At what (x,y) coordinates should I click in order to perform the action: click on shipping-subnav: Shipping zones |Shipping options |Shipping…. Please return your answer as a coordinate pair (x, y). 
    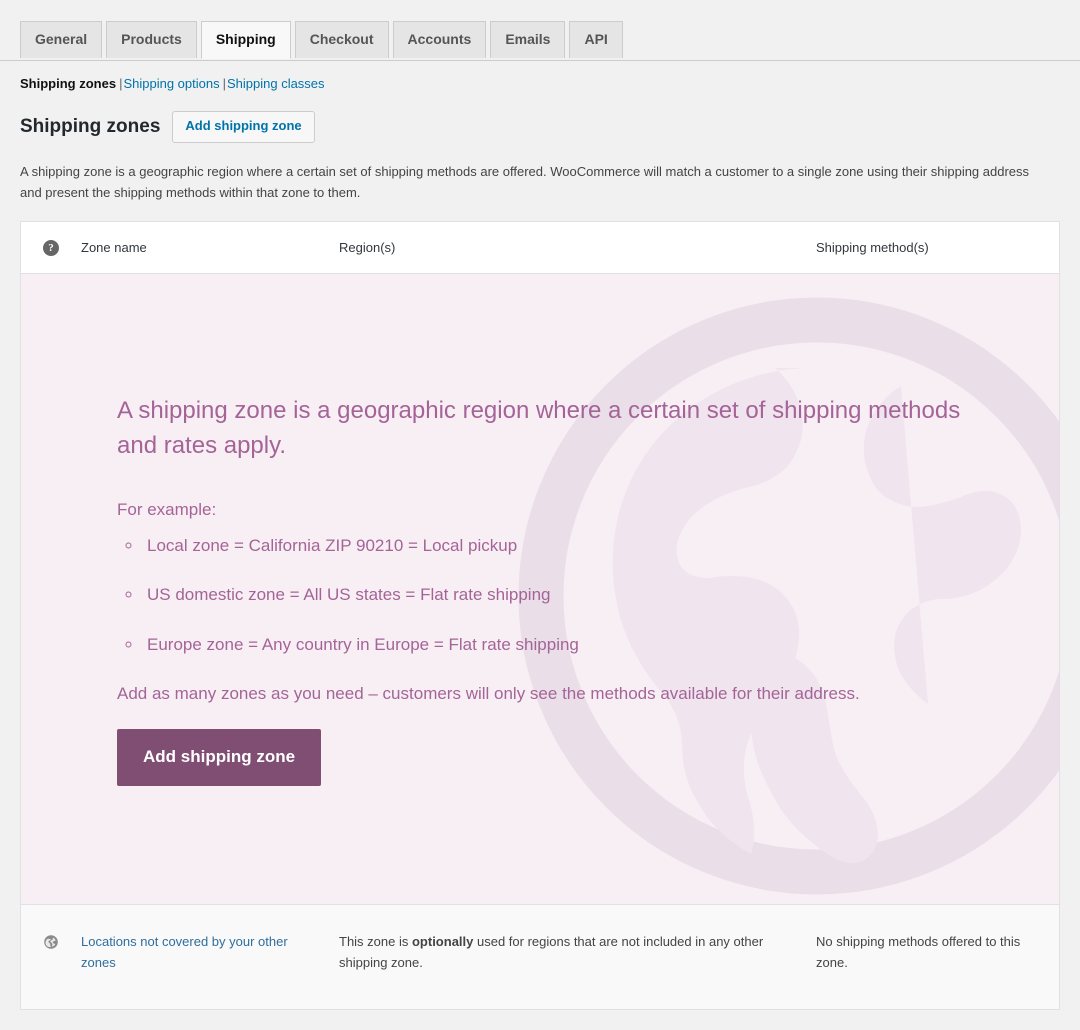
    Looking at the image, I should click on (550, 84).